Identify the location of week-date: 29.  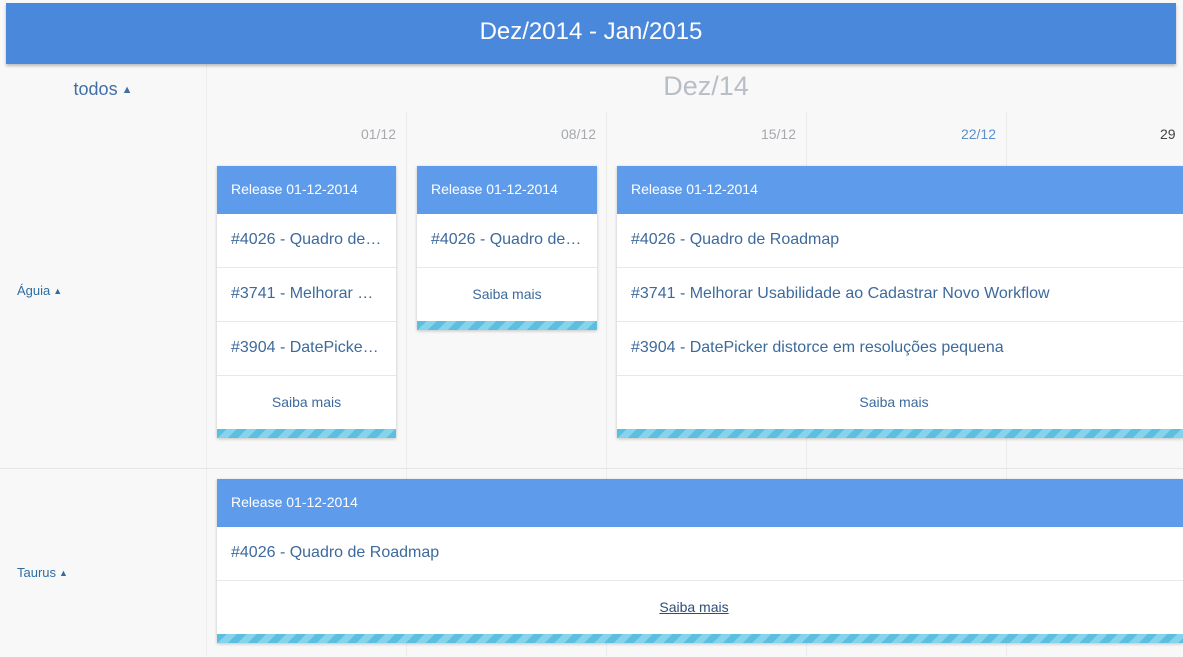
(1168, 134).